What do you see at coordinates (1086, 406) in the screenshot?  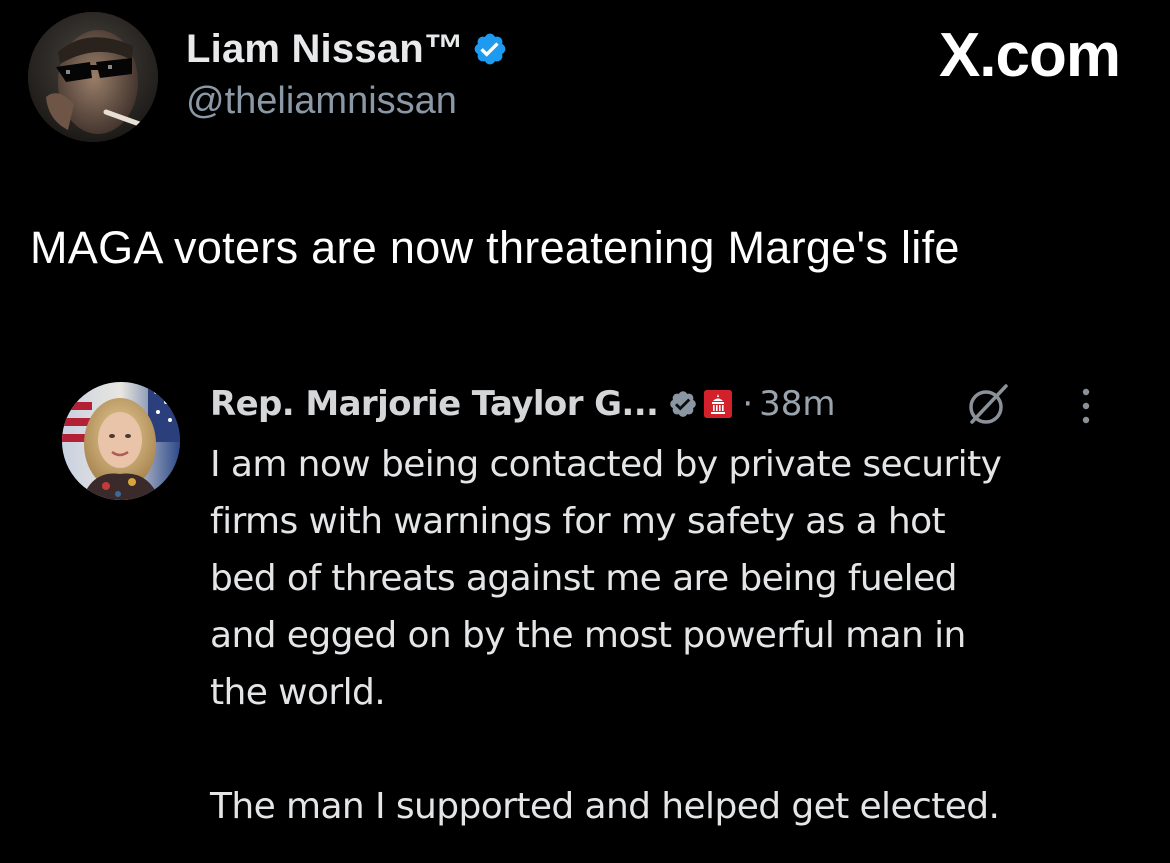 I see `more-vertical-icon` at bounding box center [1086, 406].